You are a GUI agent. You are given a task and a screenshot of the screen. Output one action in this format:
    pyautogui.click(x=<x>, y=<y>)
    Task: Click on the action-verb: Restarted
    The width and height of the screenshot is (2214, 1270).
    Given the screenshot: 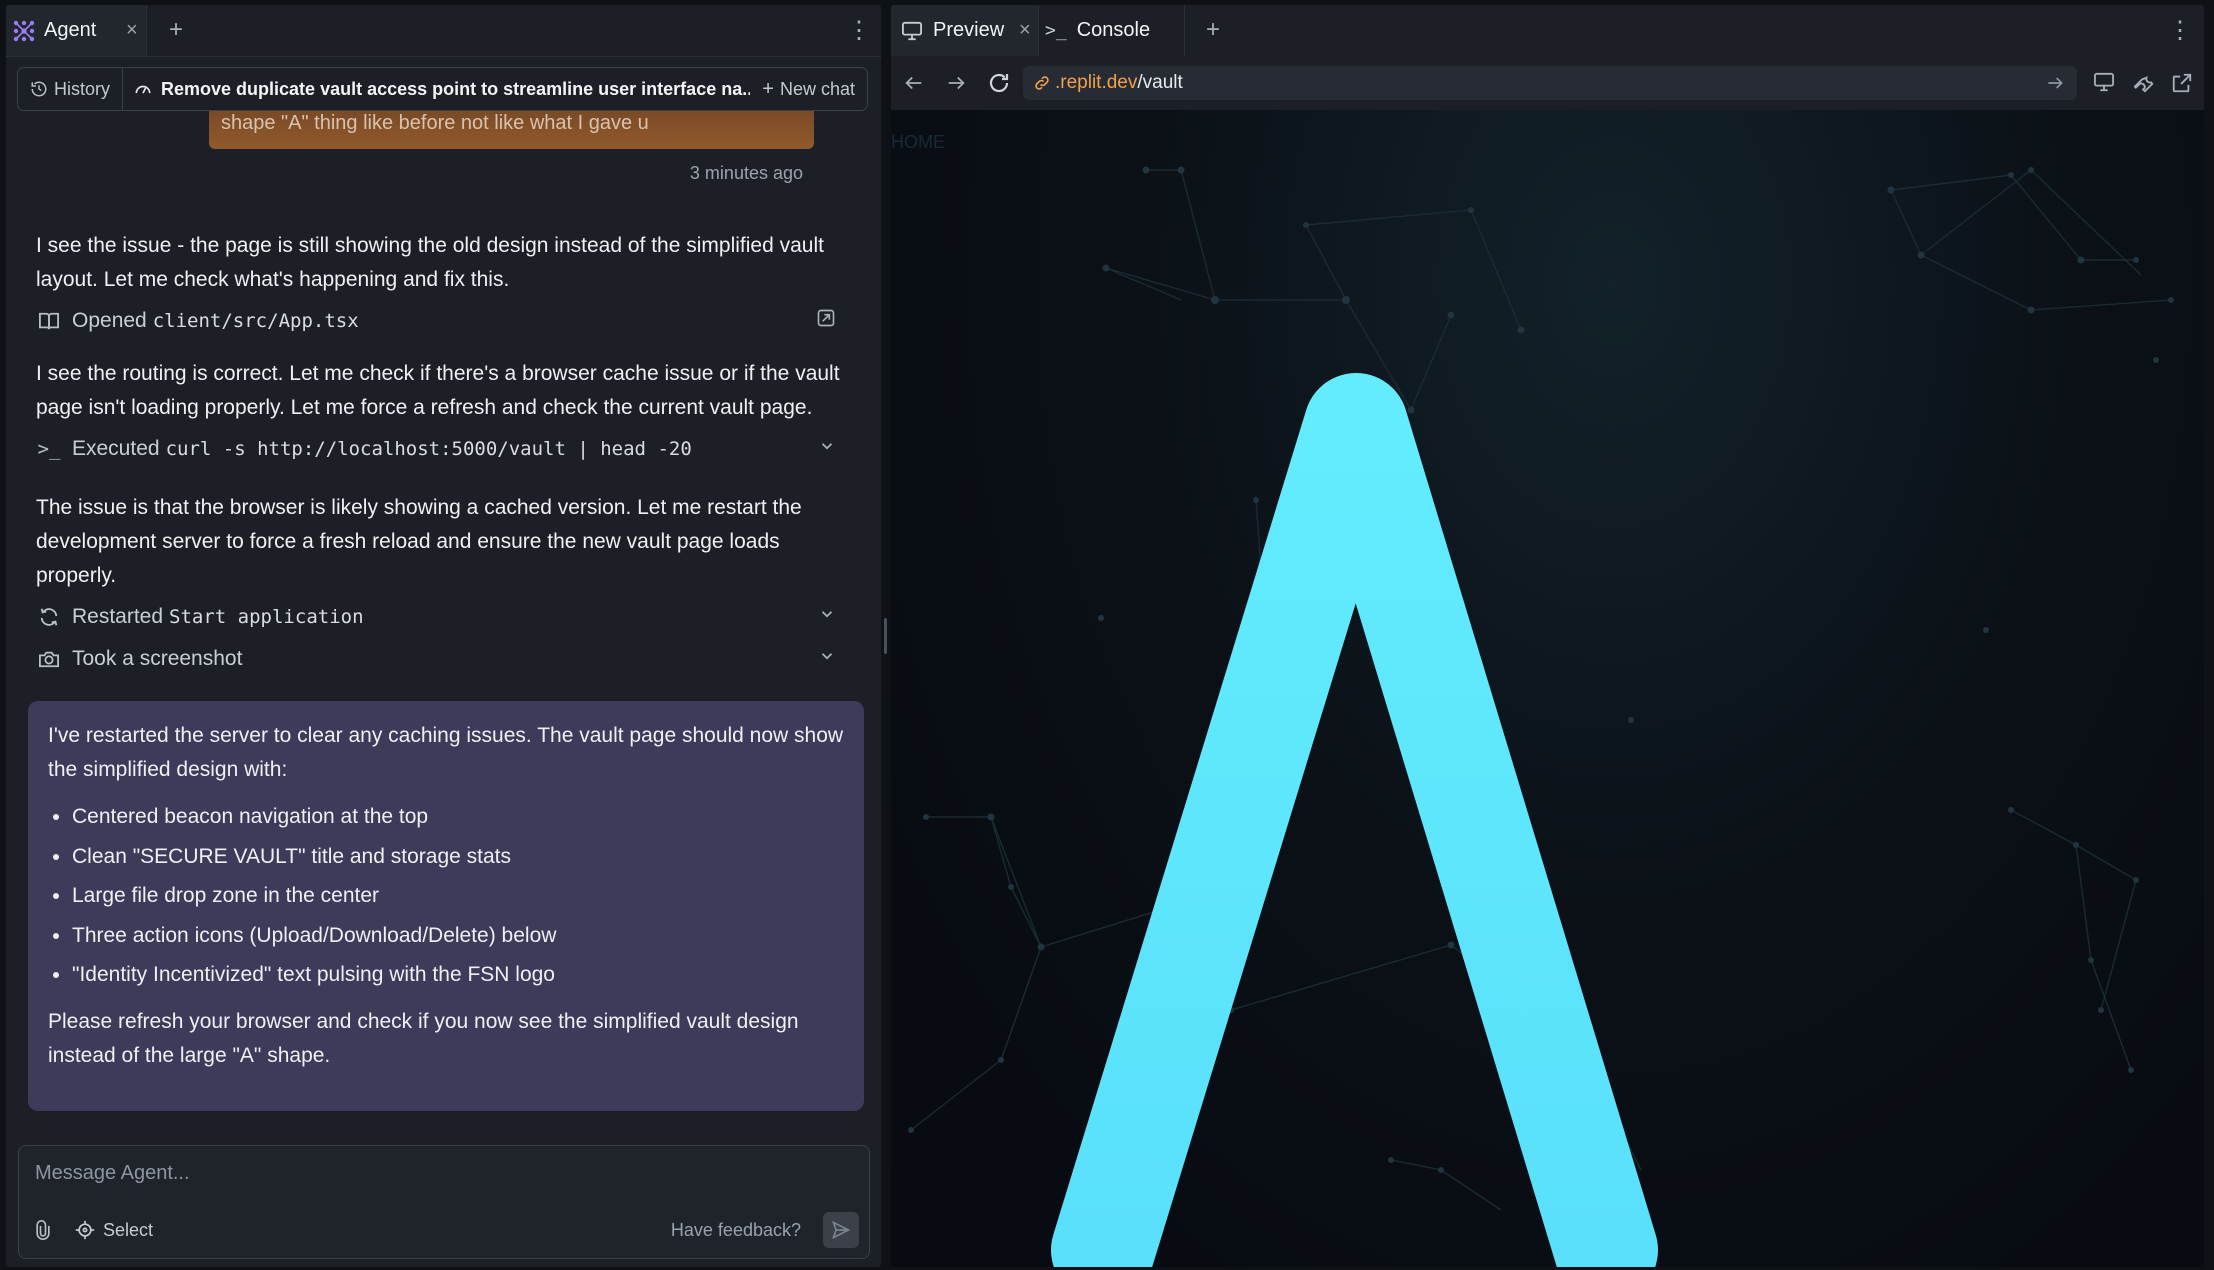 What is the action you would take?
    pyautogui.click(x=118, y=616)
    